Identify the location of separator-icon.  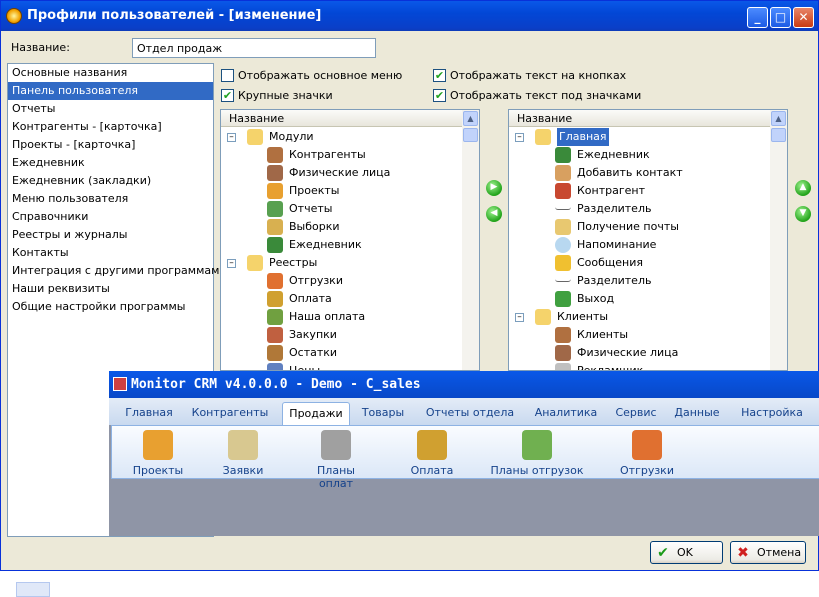
(563, 277).